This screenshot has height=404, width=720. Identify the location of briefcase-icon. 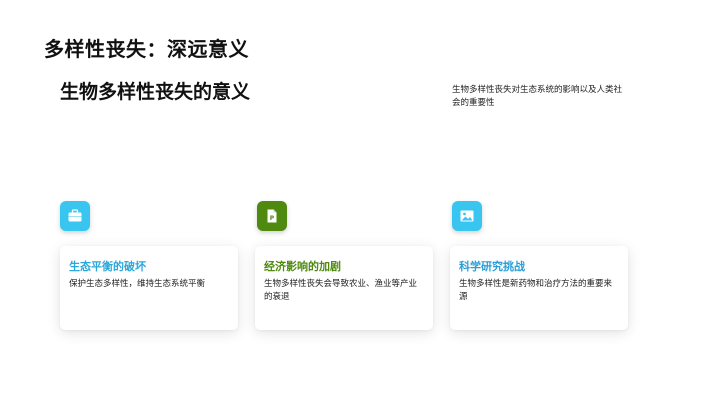
(75, 216).